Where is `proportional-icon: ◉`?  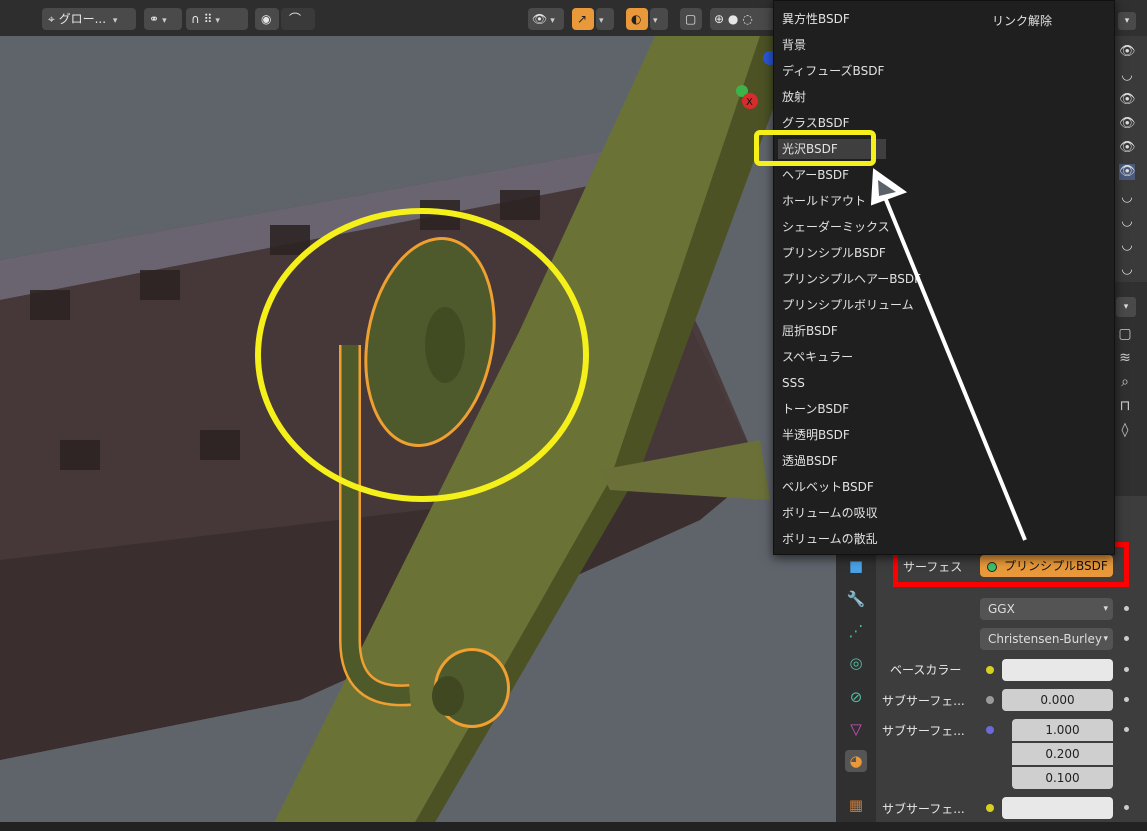
proportional-icon: ◉ is located at coordinates (266, 19).